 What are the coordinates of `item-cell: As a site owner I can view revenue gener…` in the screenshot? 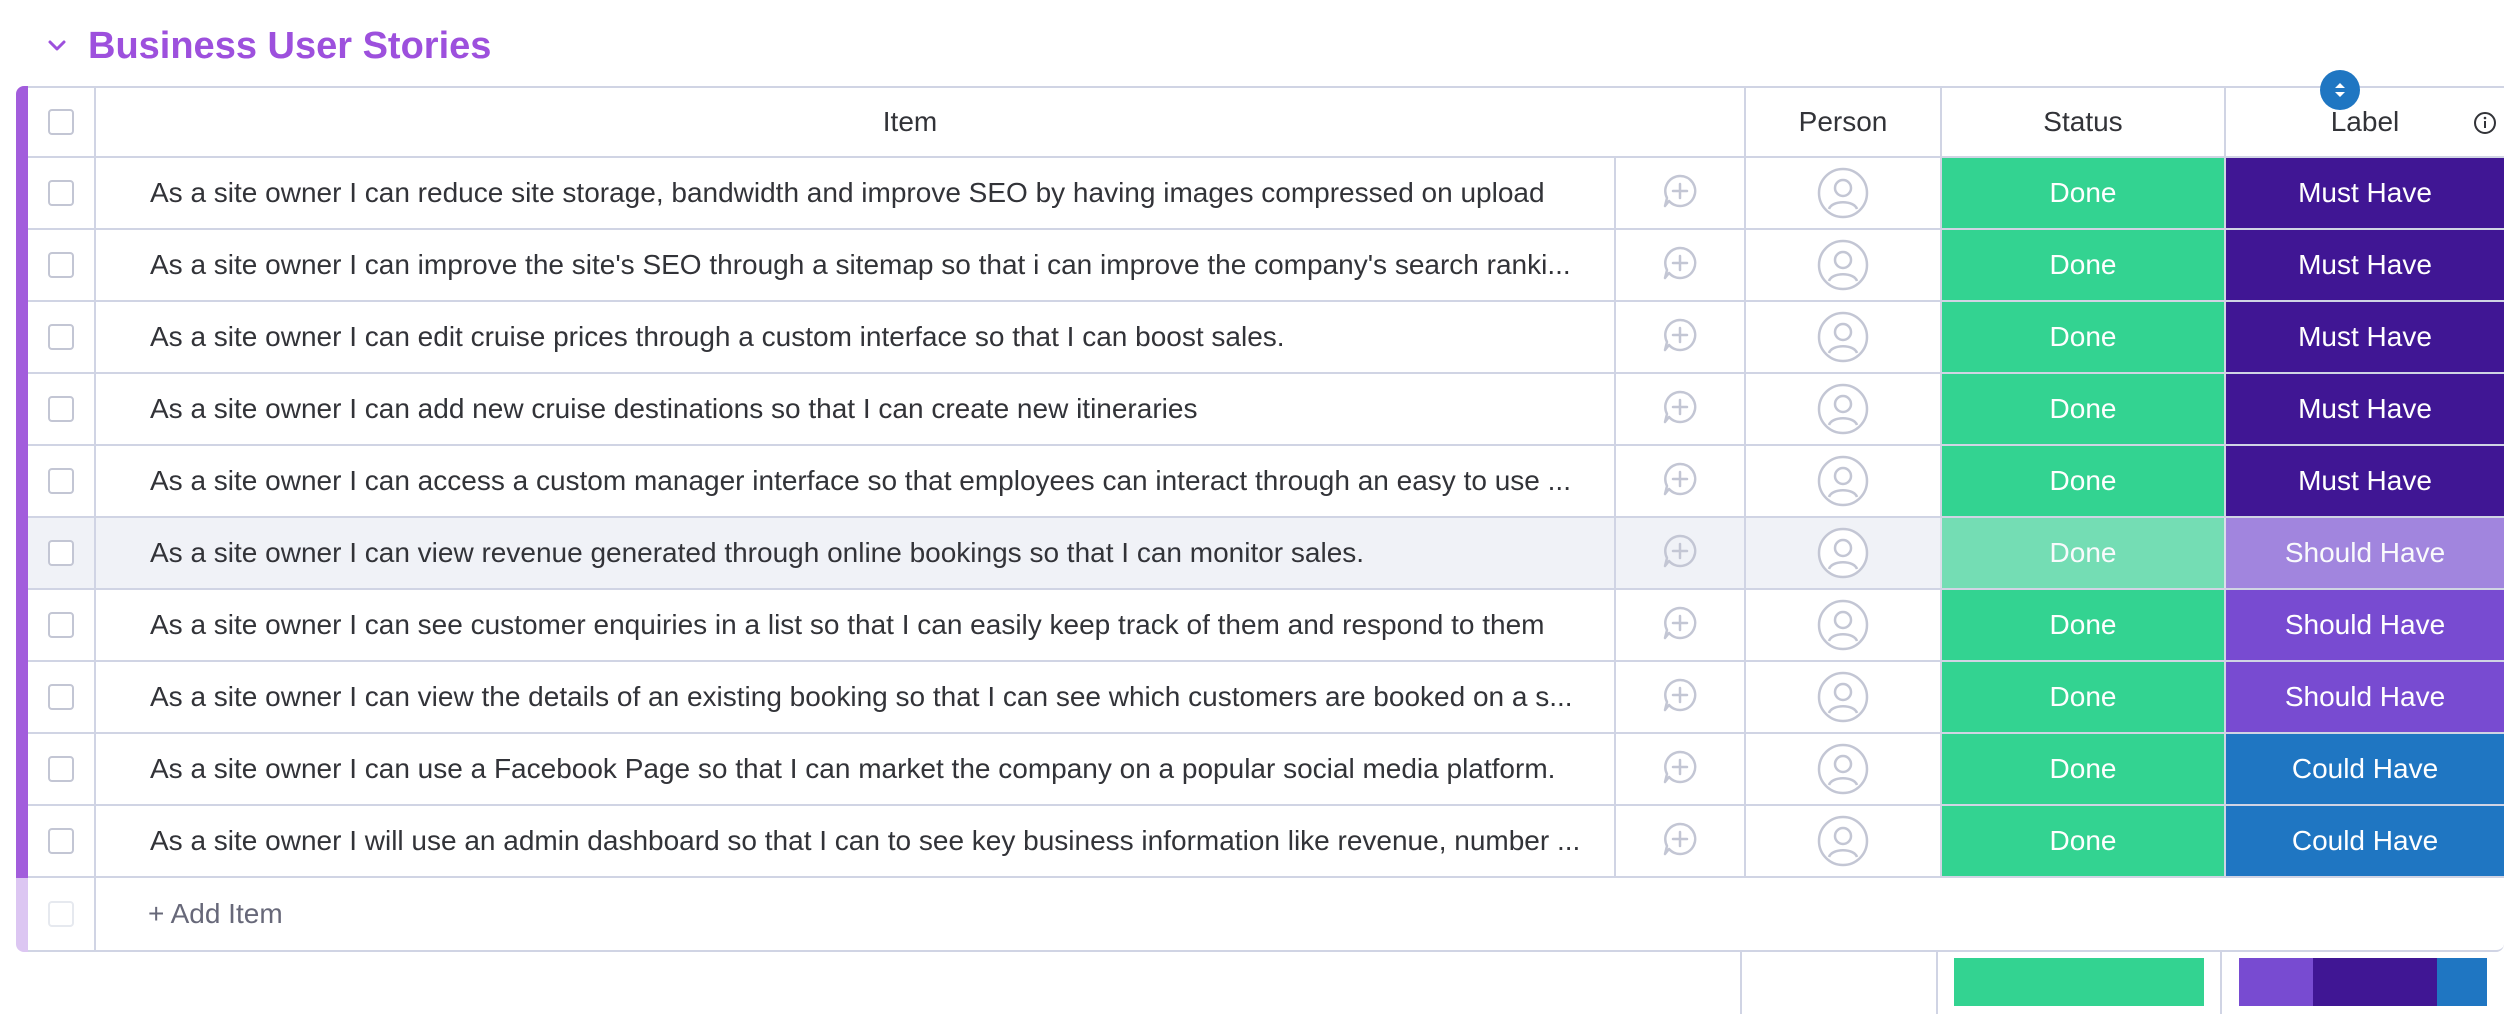 It's located at (854, 553).